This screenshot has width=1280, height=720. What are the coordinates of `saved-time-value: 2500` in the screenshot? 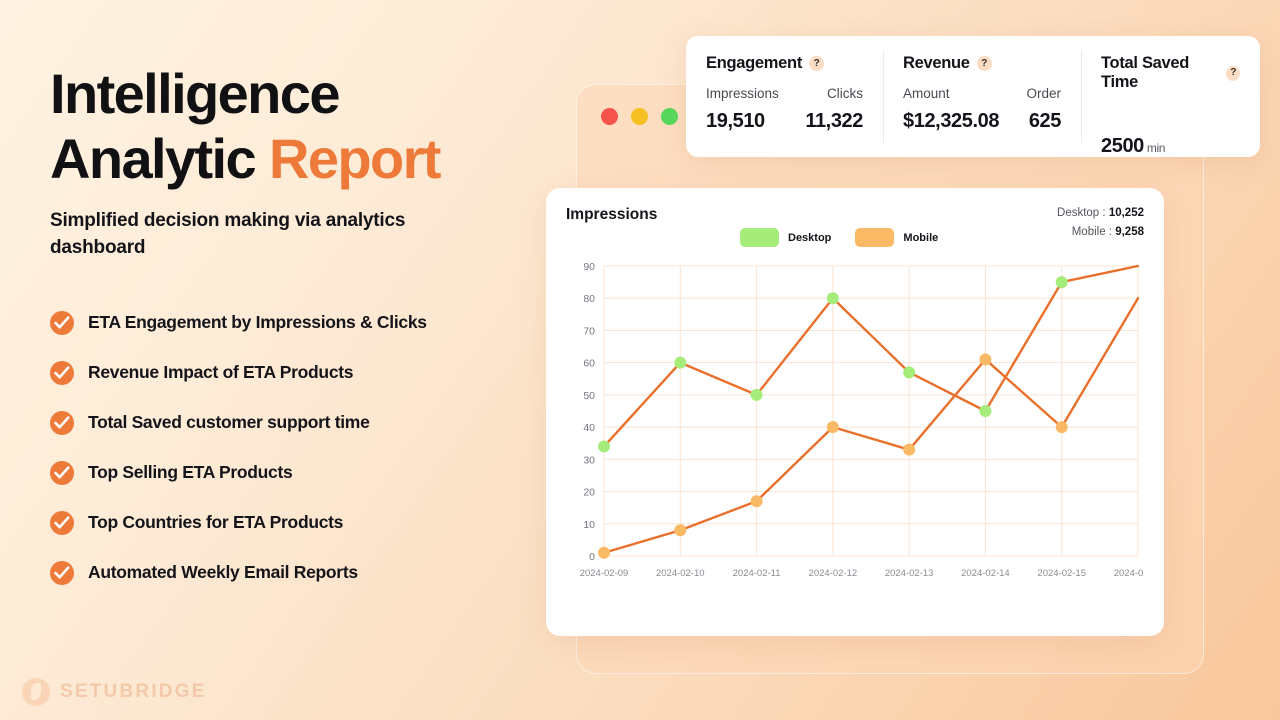 It's located at (1122, 146).